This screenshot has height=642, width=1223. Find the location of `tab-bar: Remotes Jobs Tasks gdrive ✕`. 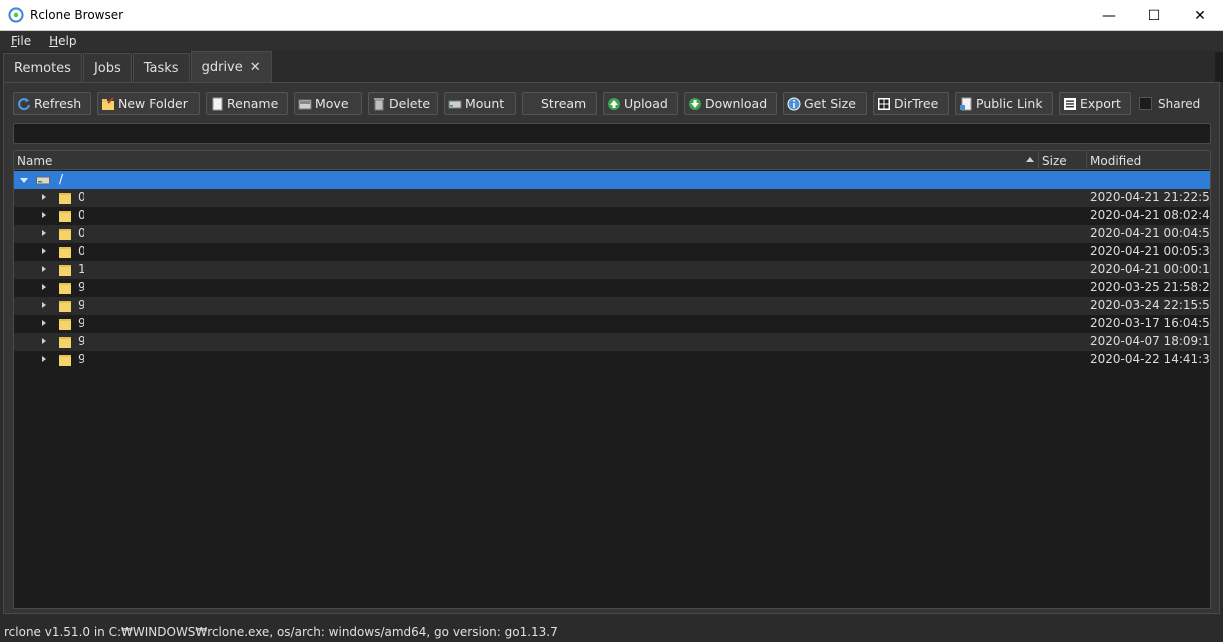

tab-bar: Remotes Jobs Tasks gdrive ✕ is located at coordinates (611, 66).